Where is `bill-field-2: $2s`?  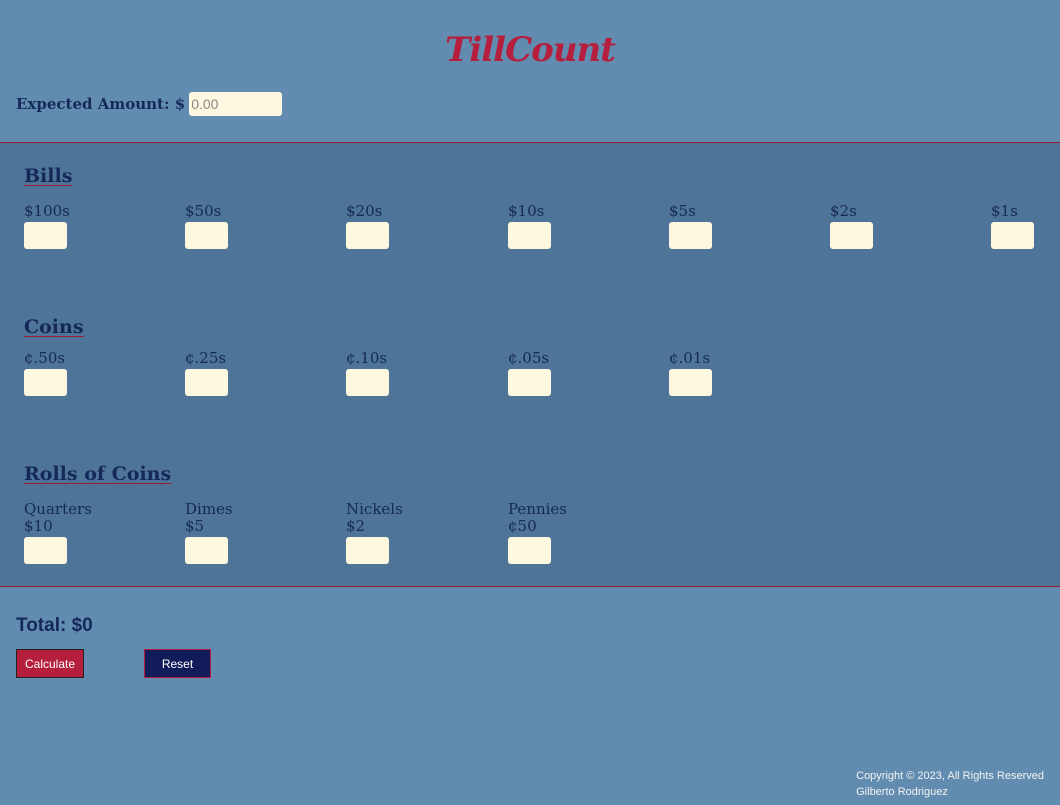 bill-field-2: $2s is located at coordinates (905, 226).